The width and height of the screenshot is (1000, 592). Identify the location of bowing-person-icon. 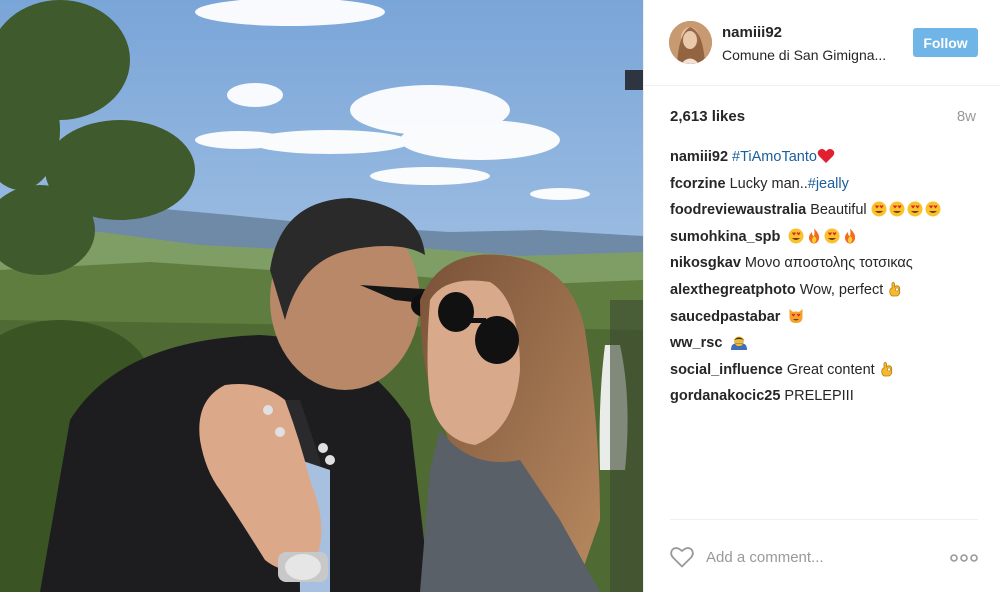
(739, 342).